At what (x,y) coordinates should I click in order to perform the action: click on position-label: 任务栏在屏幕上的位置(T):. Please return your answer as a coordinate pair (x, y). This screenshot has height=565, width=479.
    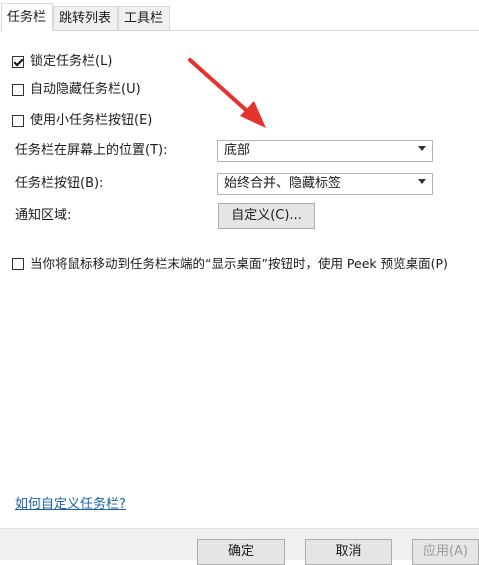
    Looking at the image, I should click on (91, 150).